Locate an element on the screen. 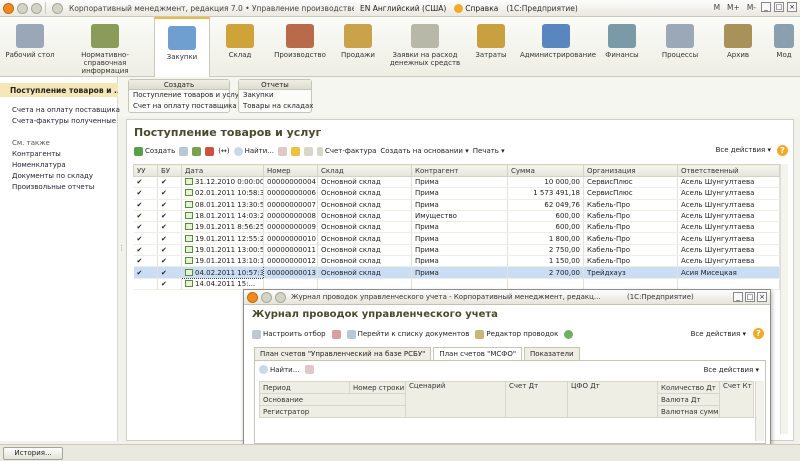 This screenshot has height=461, width=800. configure-filter-button: Настроить отбор is located at coordinates (289, 334).